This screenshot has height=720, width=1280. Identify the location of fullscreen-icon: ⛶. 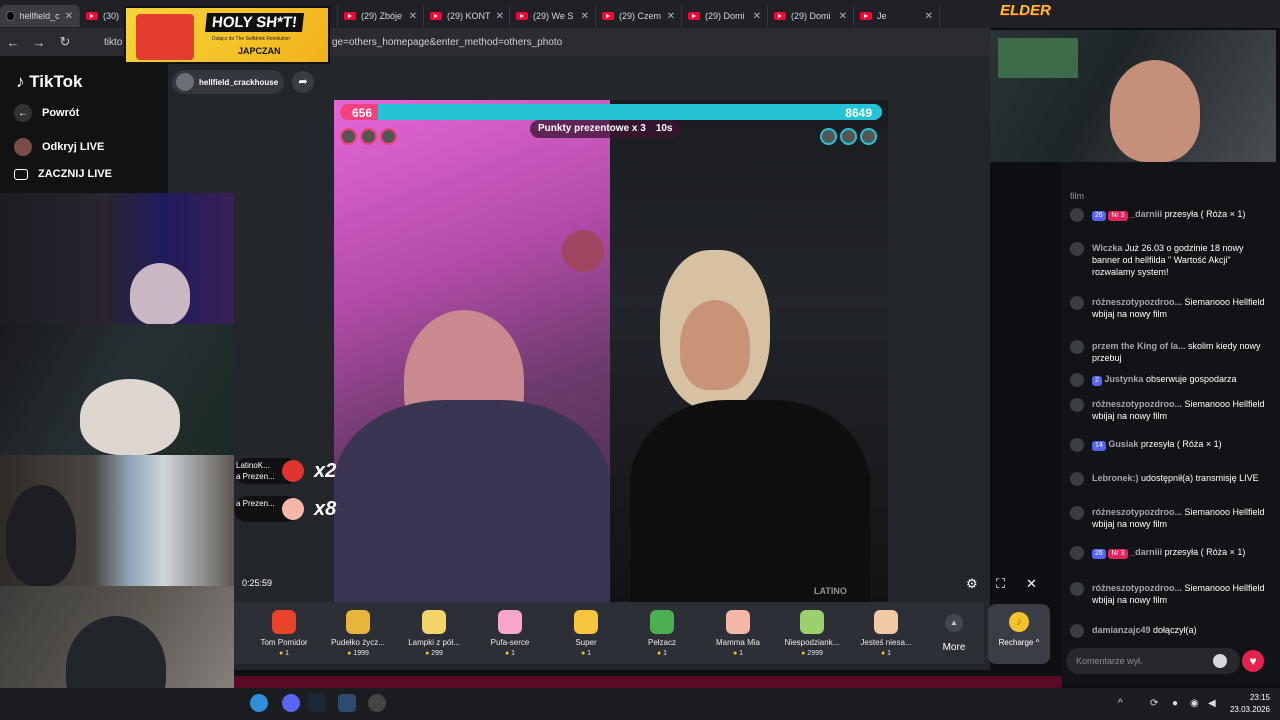
(1000, 584).